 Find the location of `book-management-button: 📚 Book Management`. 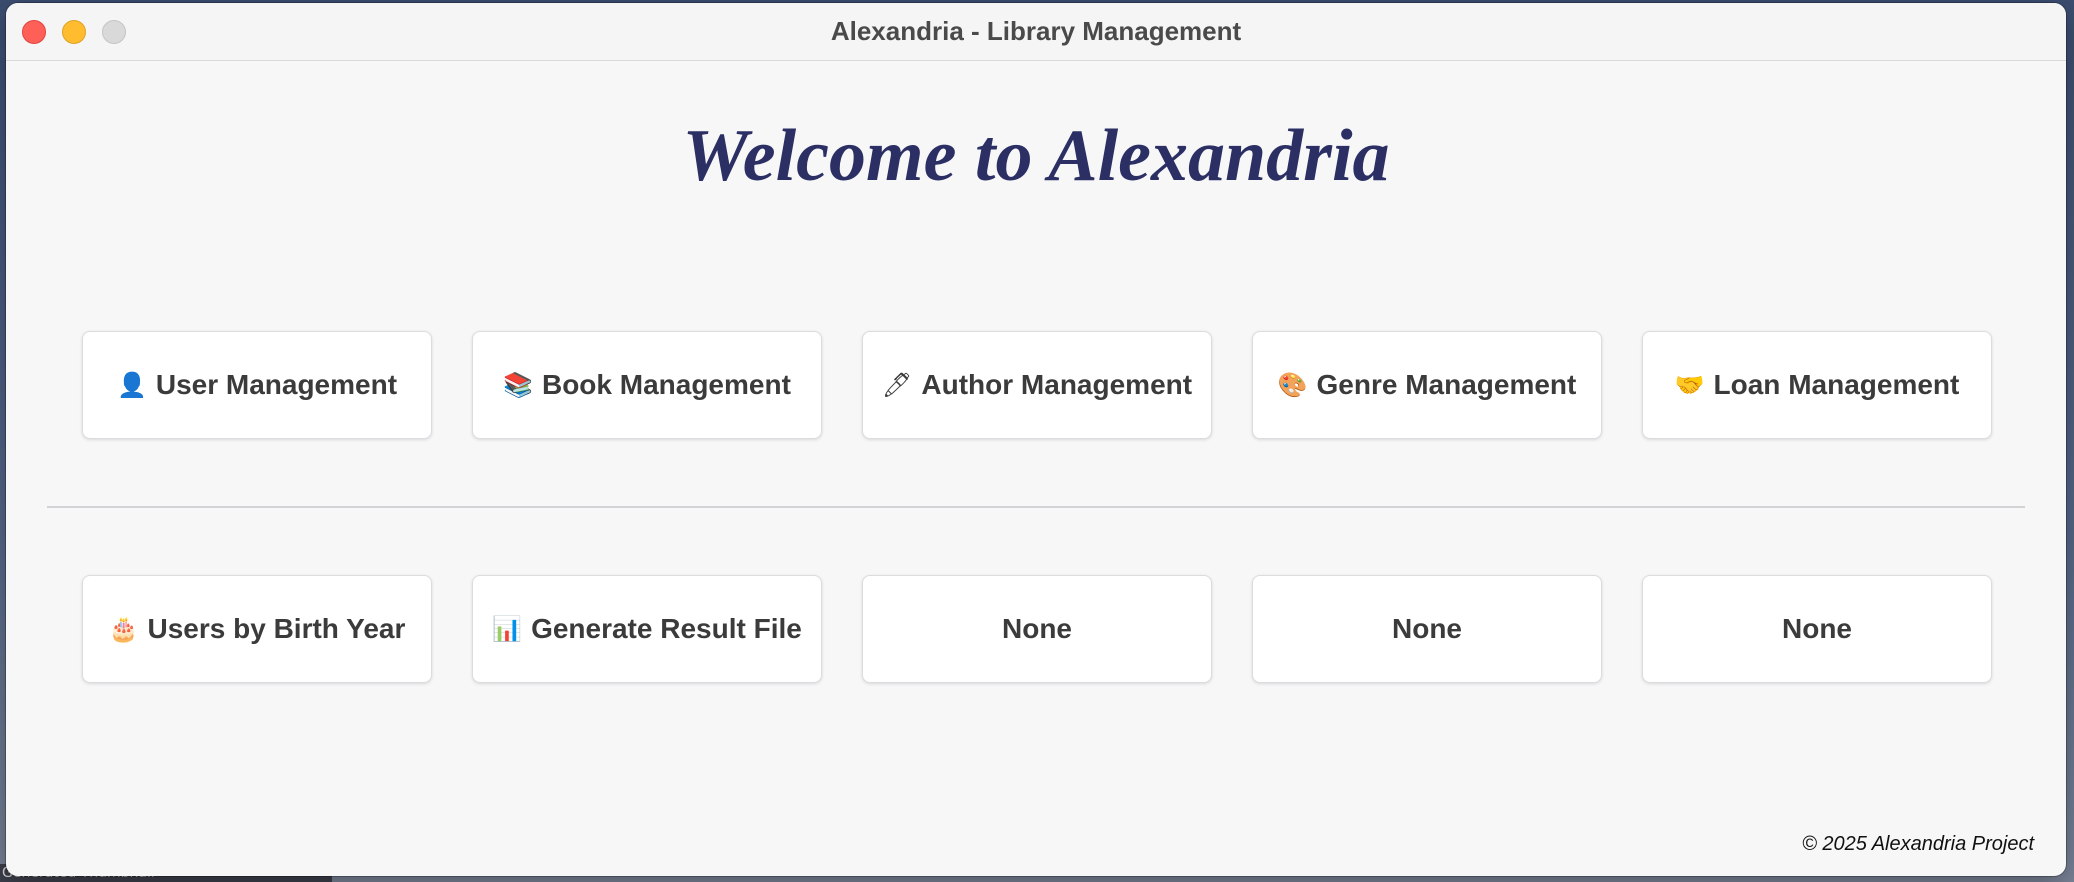

book-management-button: 📚 Book Management is located at coordinates (647, 385).